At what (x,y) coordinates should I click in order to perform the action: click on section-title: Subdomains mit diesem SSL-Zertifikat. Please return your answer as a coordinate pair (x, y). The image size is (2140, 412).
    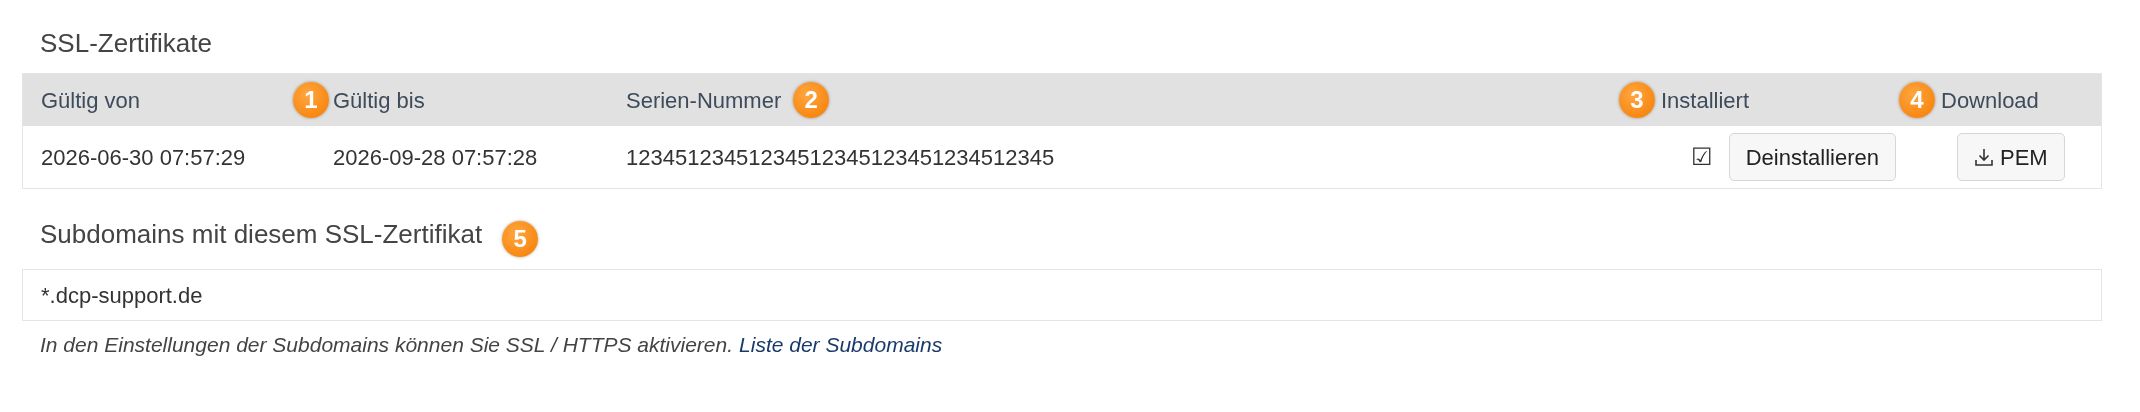
    Looking at the image, I should click on (261, 234).